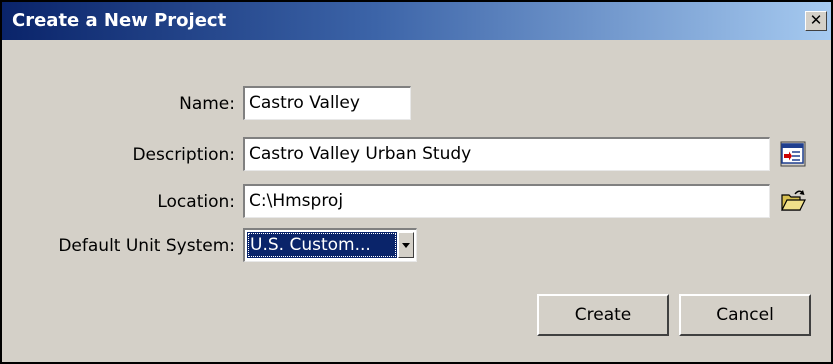 The image size is (833, 364). What do you see at coordinates (196, 202) in the screenshot?
I see `location-label: Location:` at bounding box center [196, 202].